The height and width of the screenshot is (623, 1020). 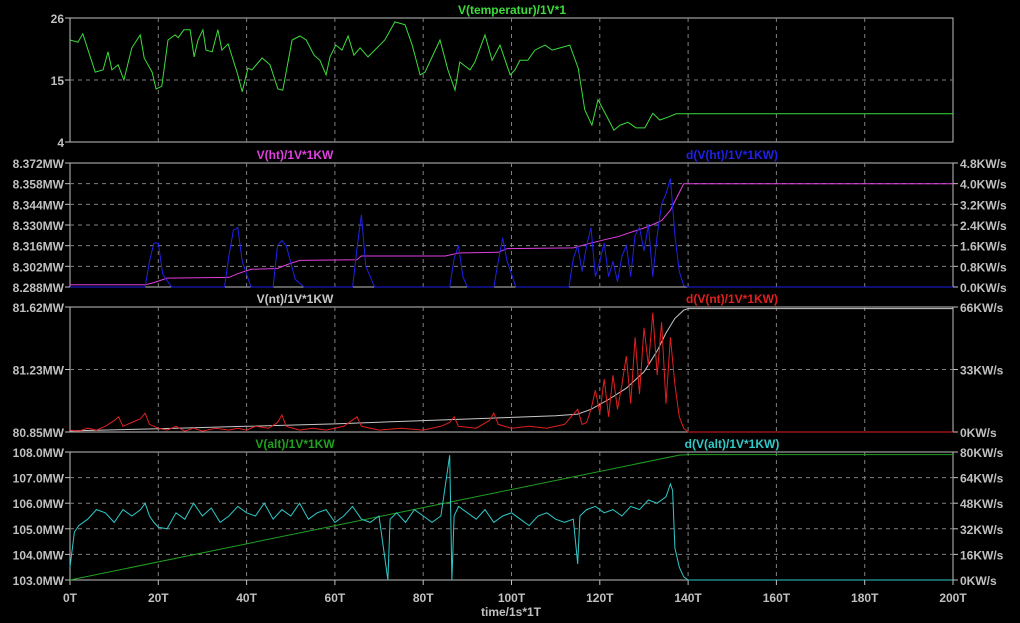 I want to click on x-tick-label: 200T, so click(x=953, y=598).